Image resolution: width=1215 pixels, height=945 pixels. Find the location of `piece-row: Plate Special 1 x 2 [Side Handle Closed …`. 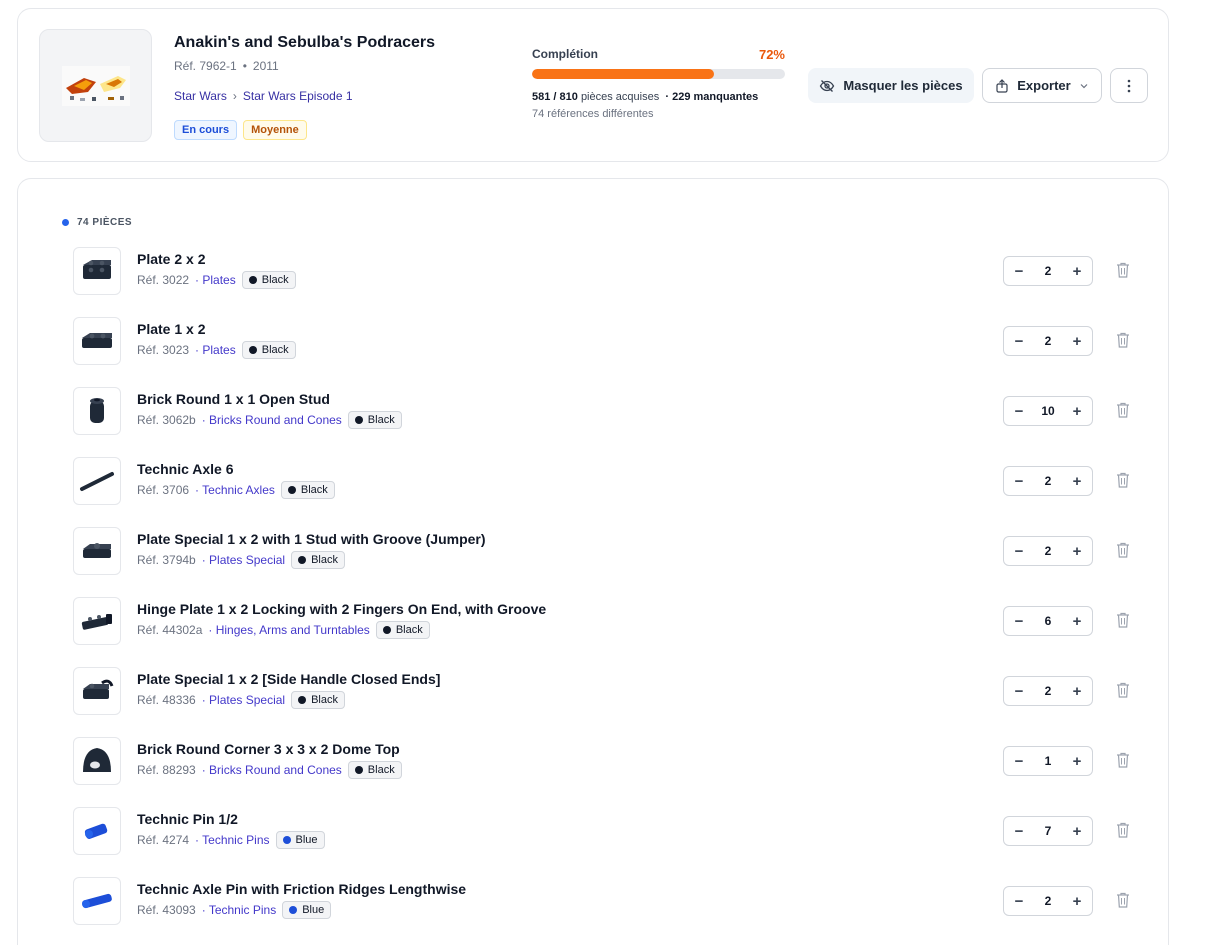

piece-row: Plate Special 1 x 2 [Side Handle Closed … is located at coordinates (605, 702).